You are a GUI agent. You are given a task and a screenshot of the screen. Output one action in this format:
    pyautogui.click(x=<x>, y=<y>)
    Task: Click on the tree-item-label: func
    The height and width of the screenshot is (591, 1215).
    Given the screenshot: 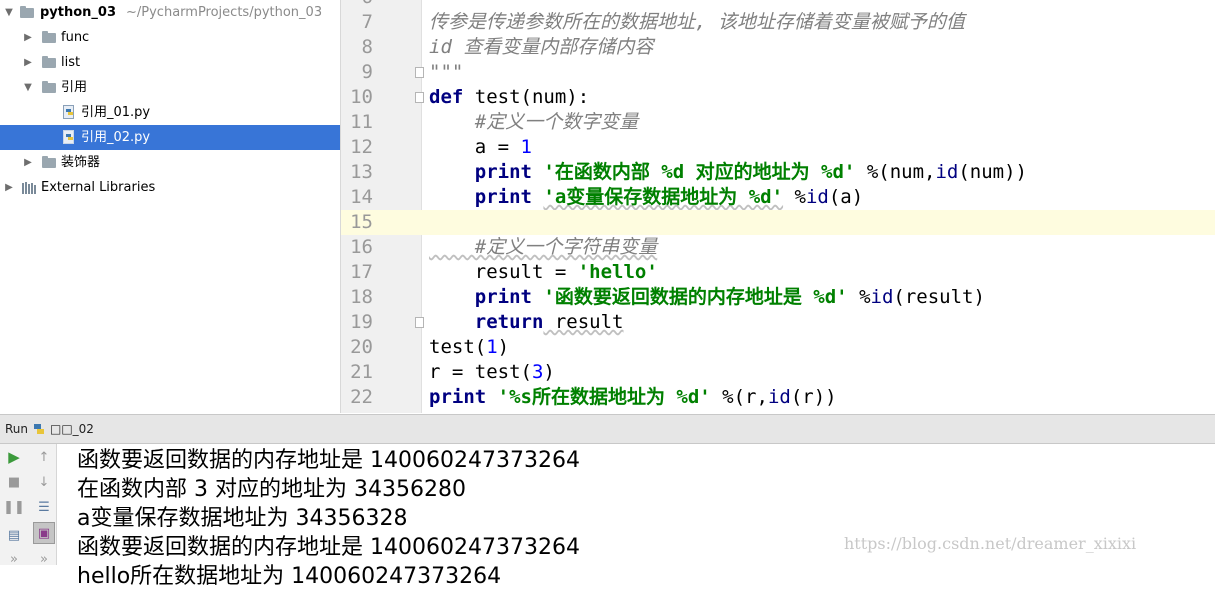 What is the action you would take?
    pyautogui.click(x=75, y=37)
    